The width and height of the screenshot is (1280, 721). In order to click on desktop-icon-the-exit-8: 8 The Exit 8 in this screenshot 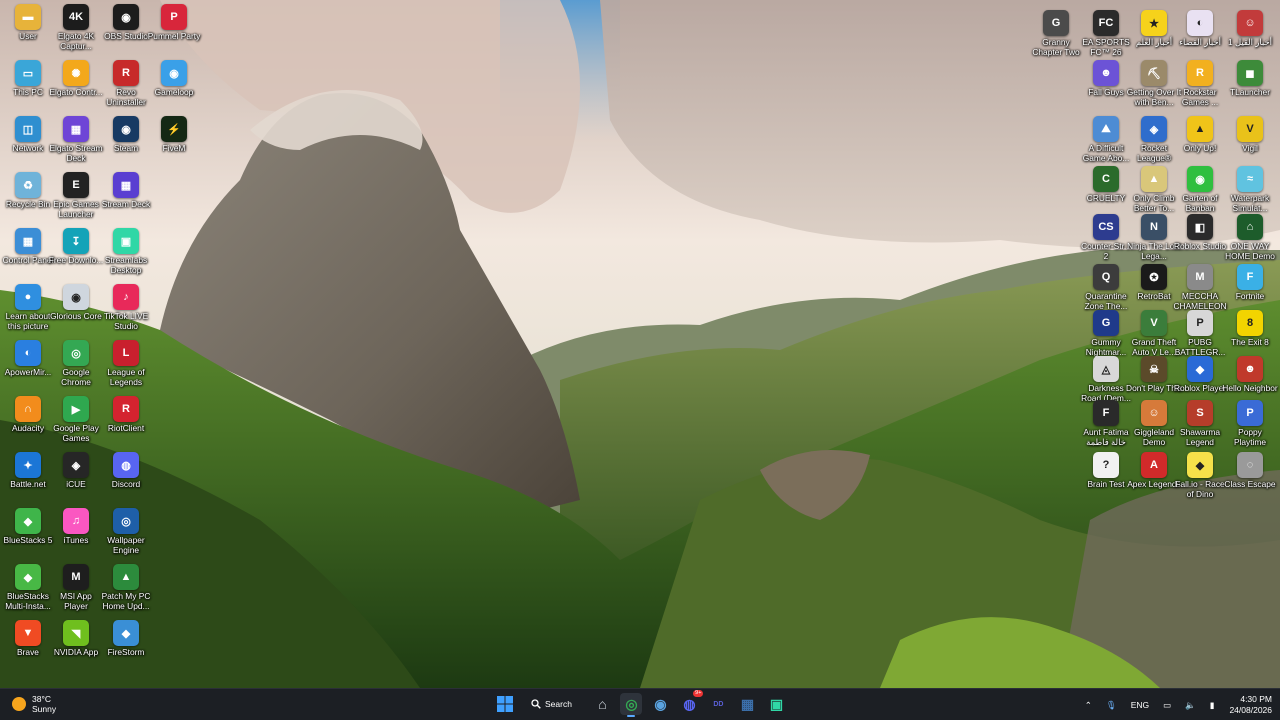, I will do `click(1250, 329)`.